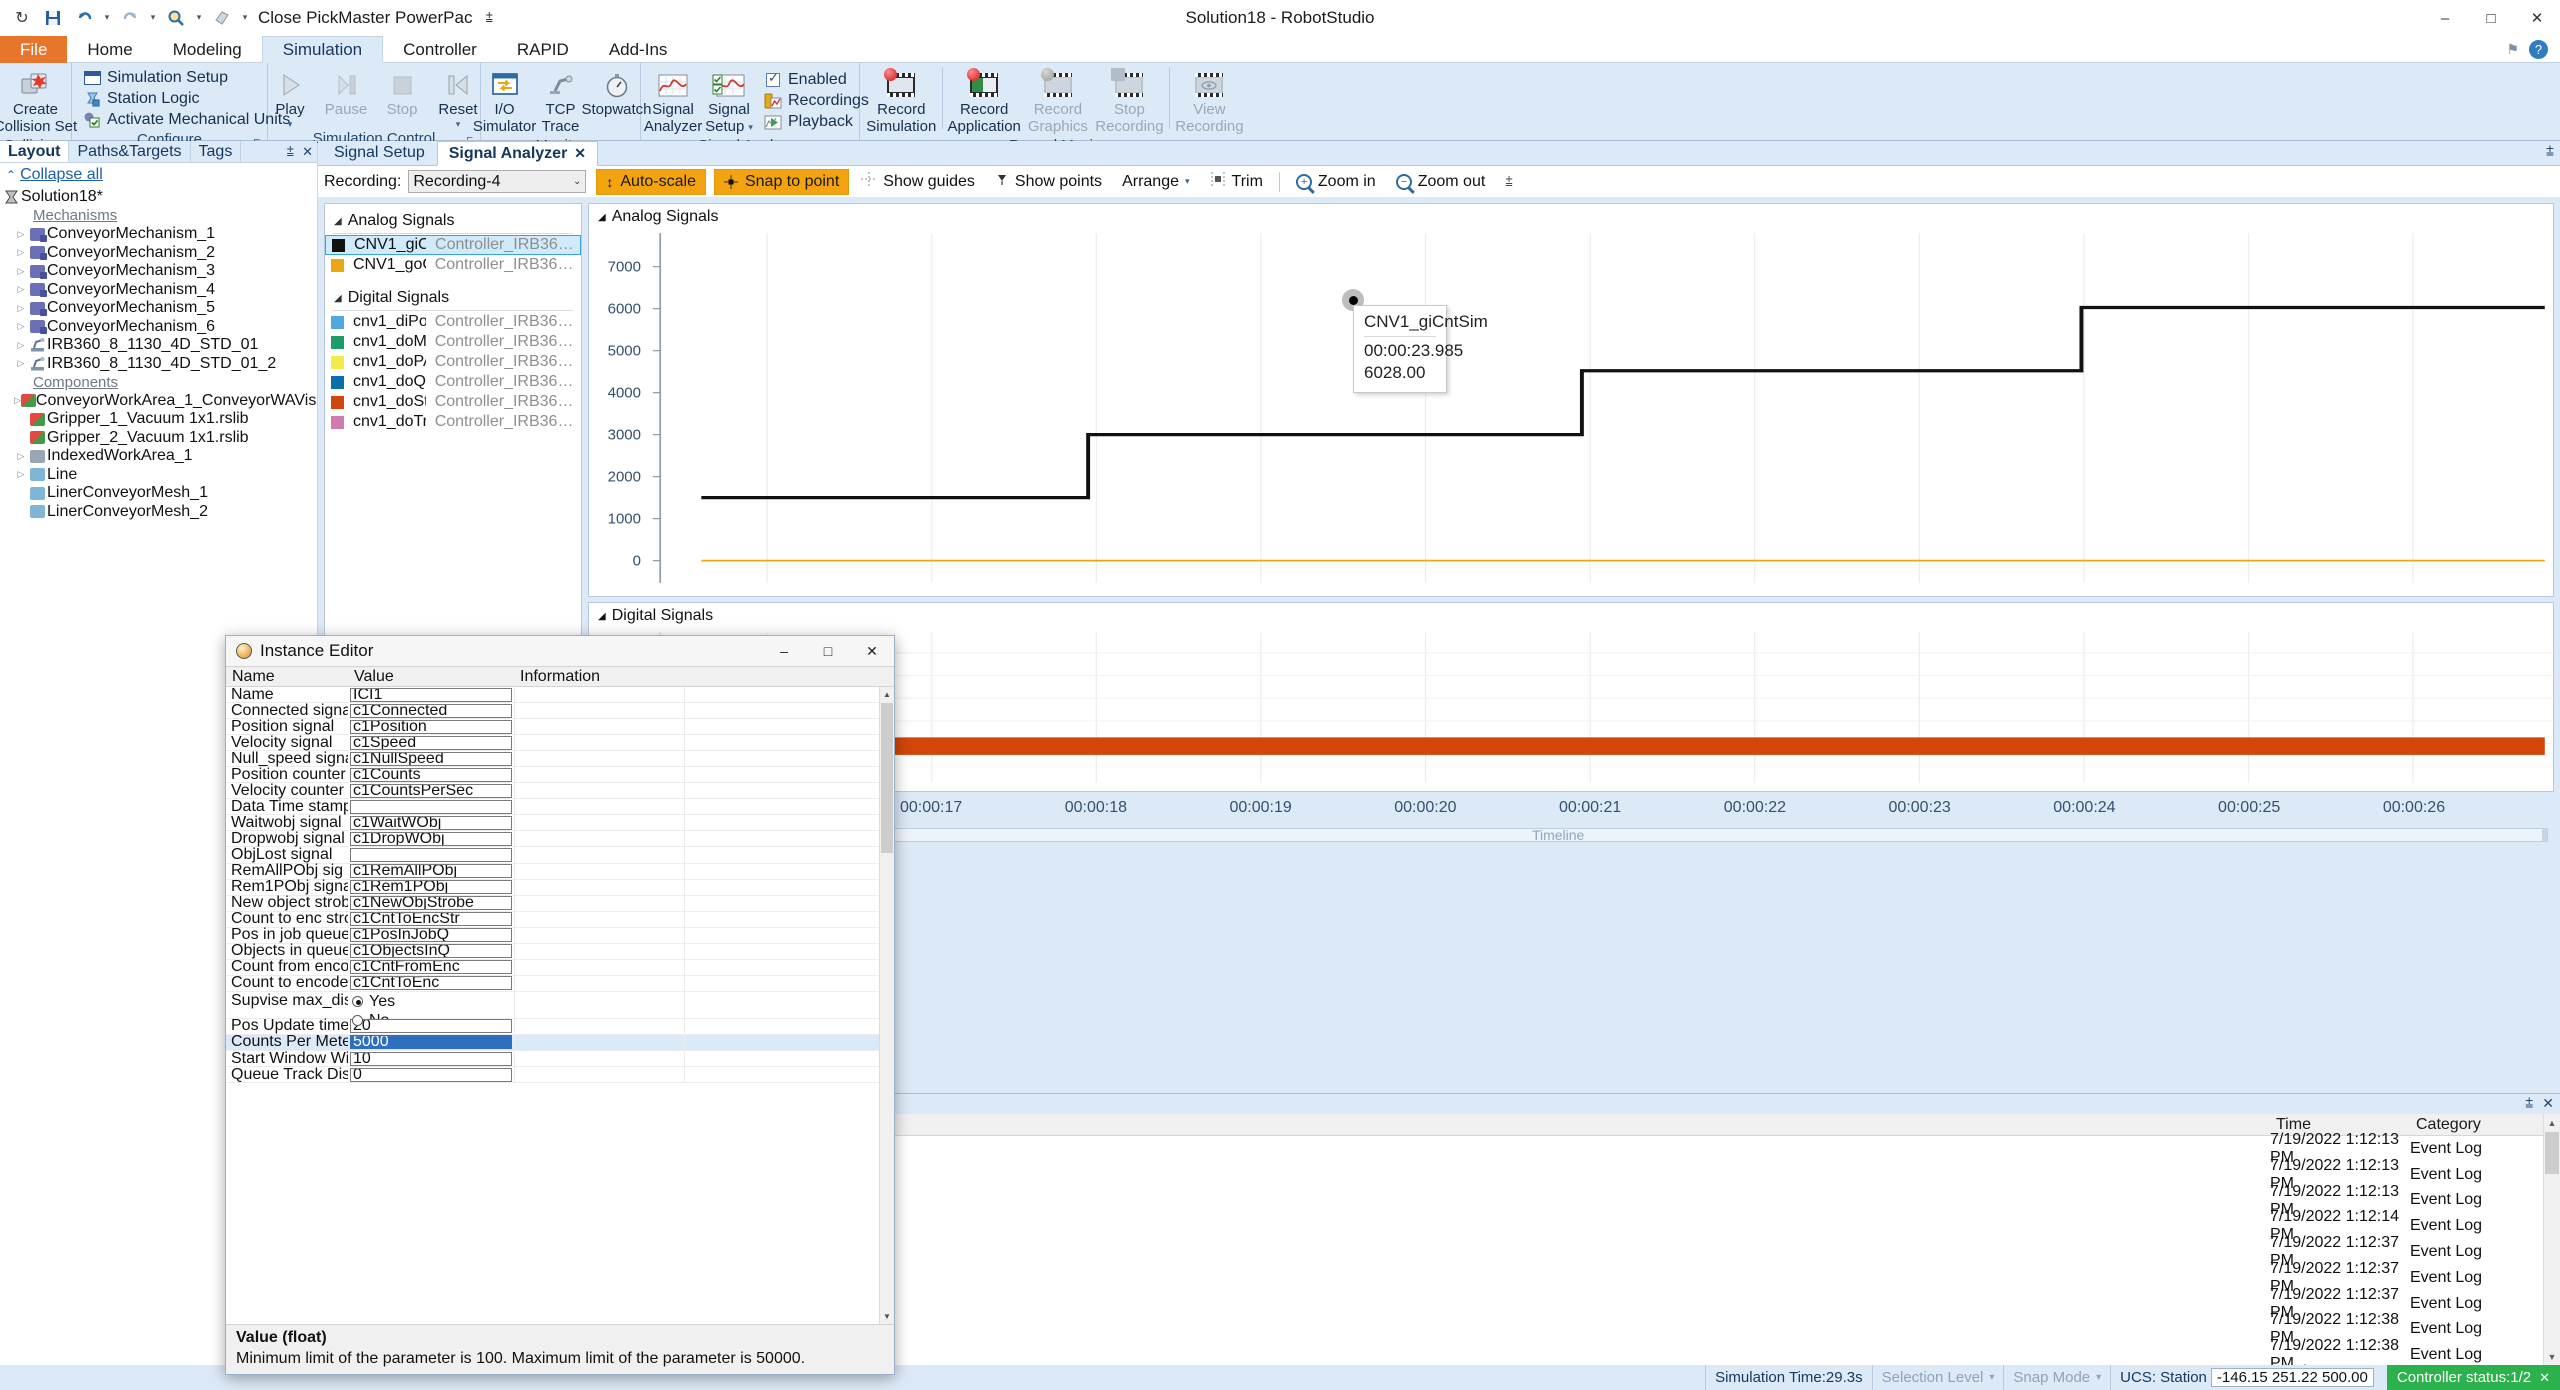 The image size is (2560, 1390). What do you see at coordinates (158, 364) in the screenshot?
I see `tree-item-irb360-01-2: ▷ IRB360_8_1130_4D_STD_01_2` at bounding box center [158, 364].